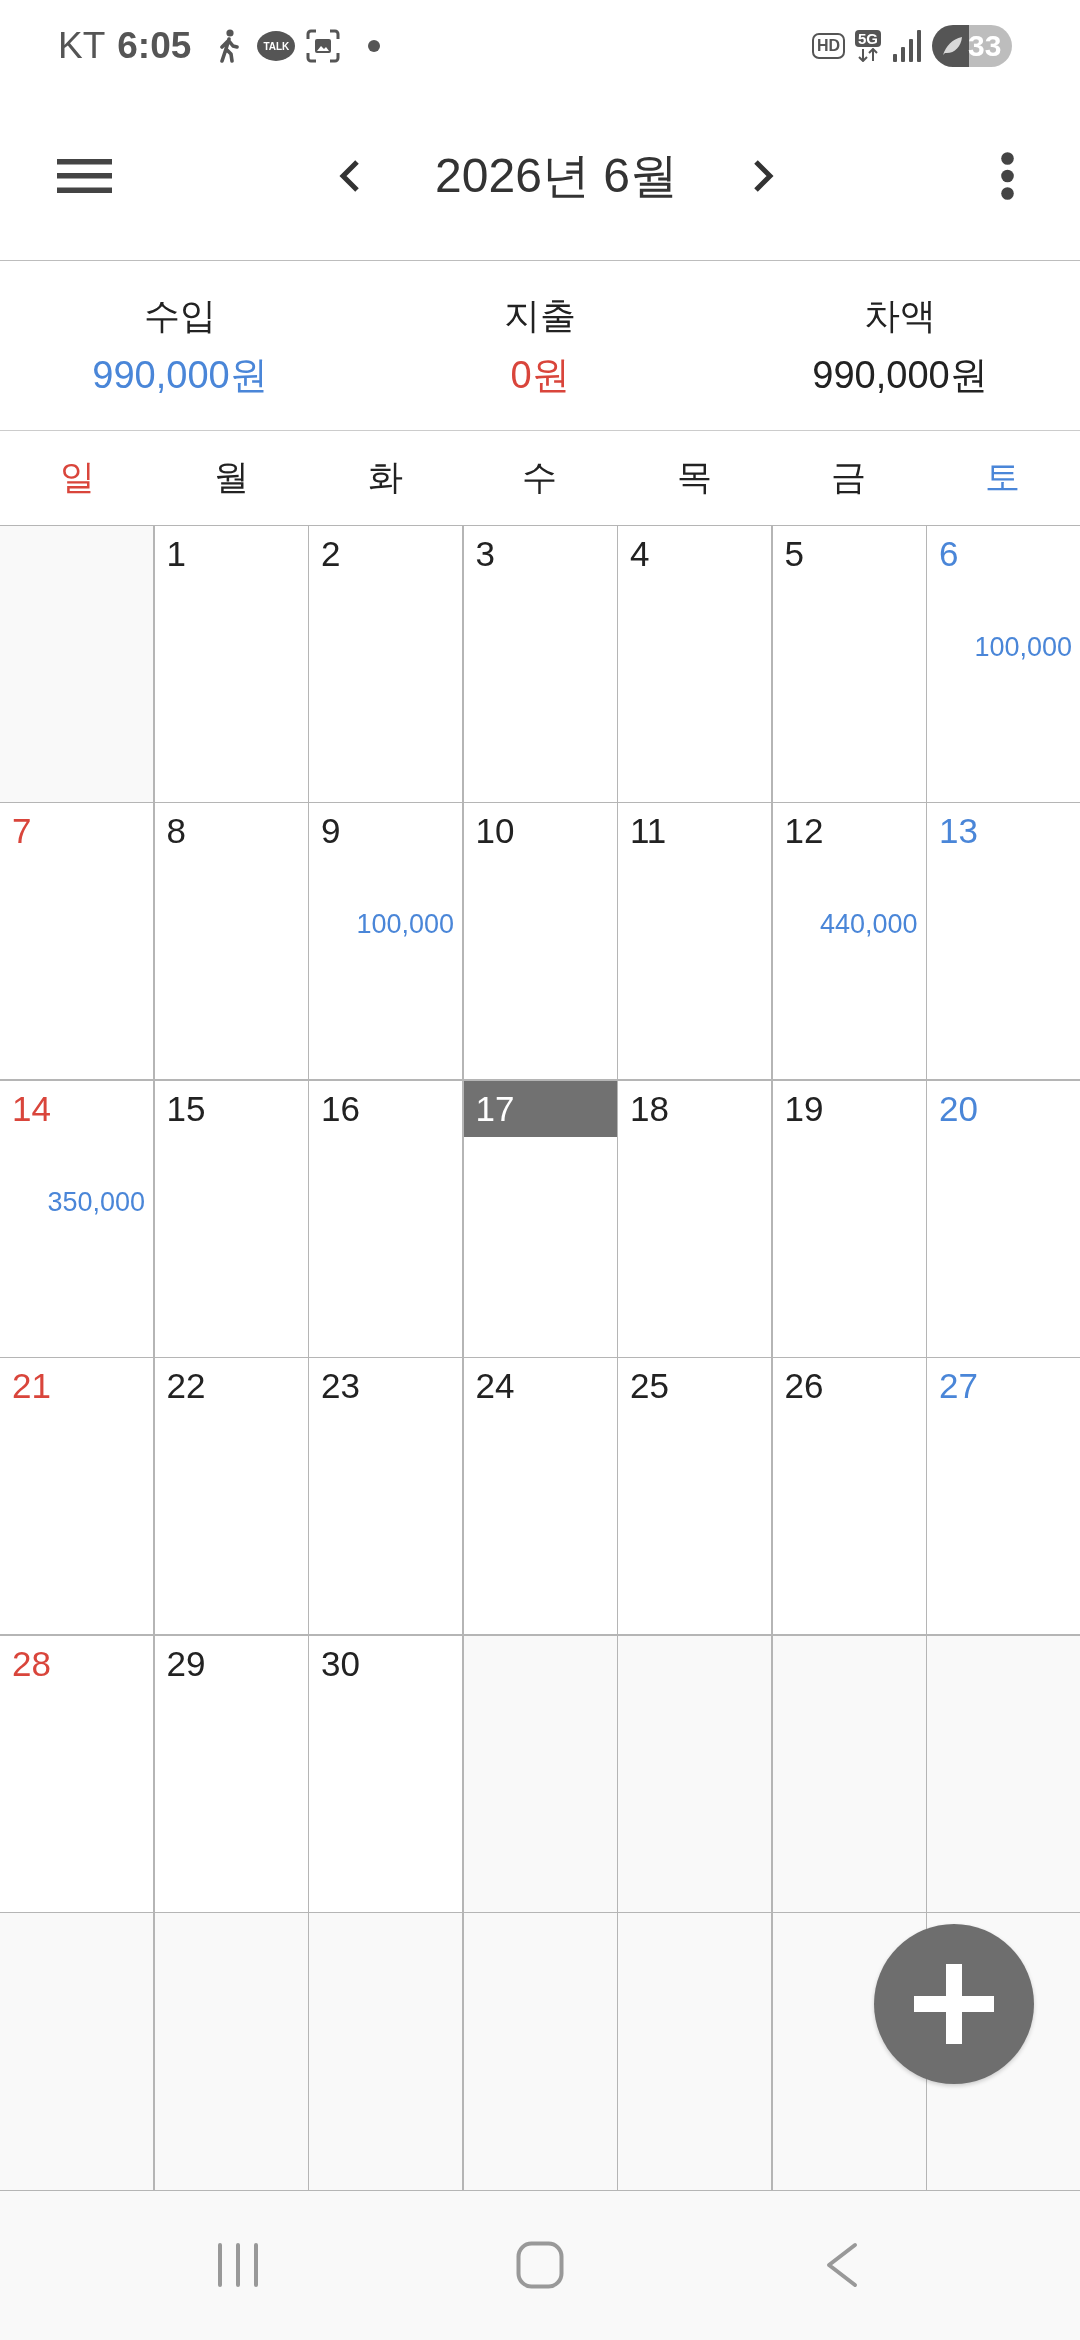 Image resolution: width=1080 pixels, height=2340 pixels. Describe the element at coordinates (694, 941) in the screenshot. I see `day-cell: 11` at that location.